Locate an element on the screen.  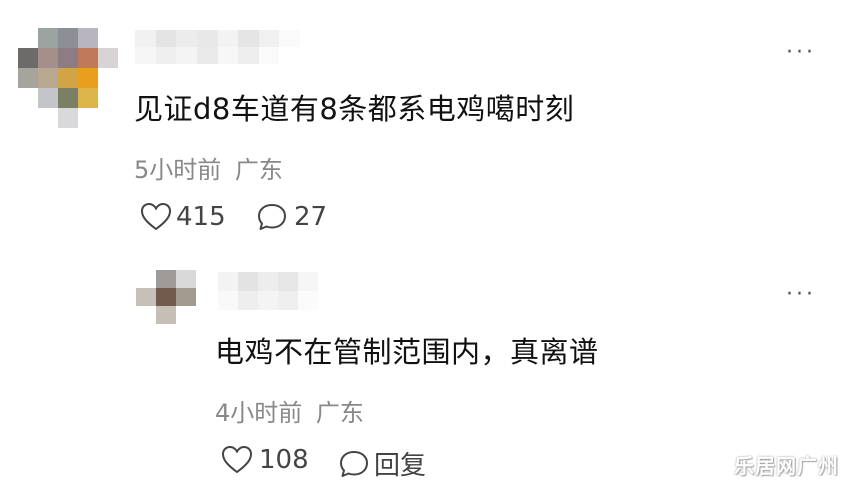
reply-count: 27 is located at coordinates (311, 217).